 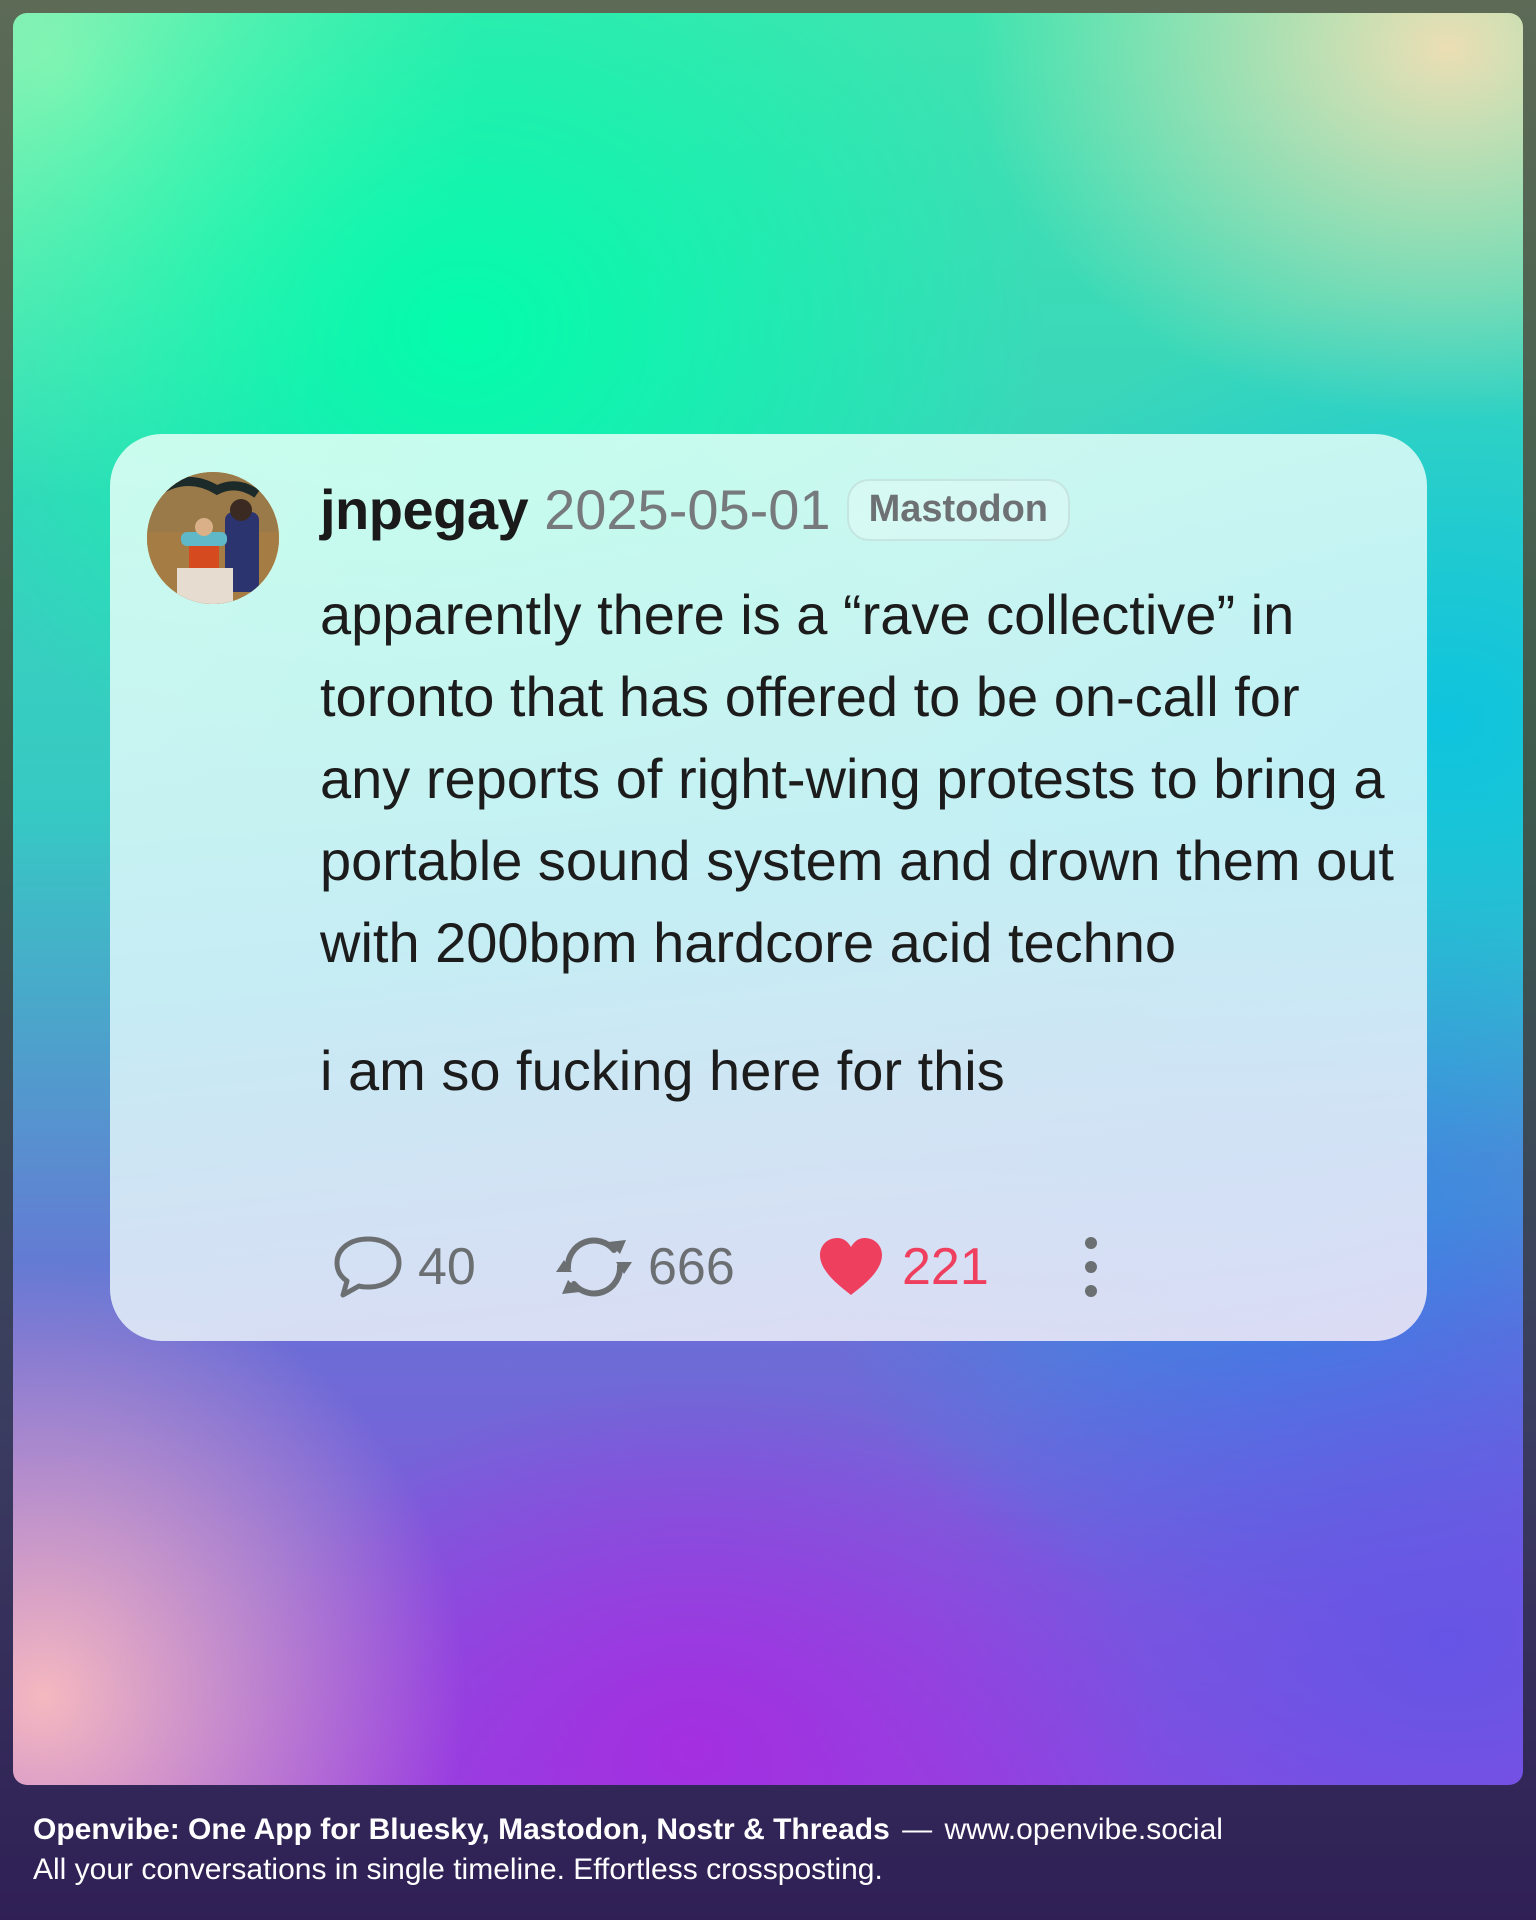 What do you see at coordinates (687, 509) in the screenshot?
I see `post-date: 2025-05-01` at bounding box center [687, 509].